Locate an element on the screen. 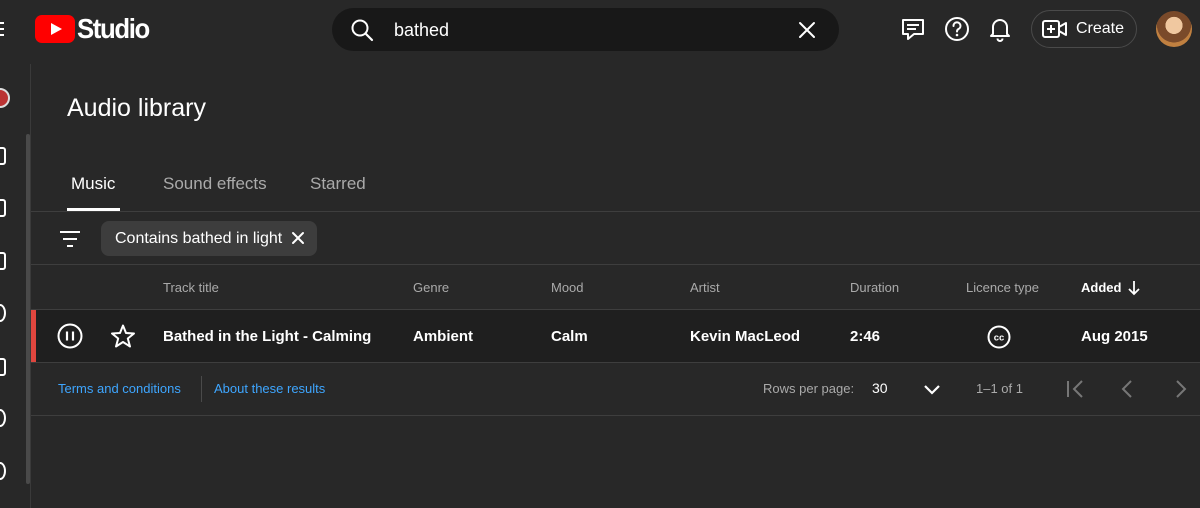 The height and width of the screenshot is (508, 1200). logo-text: Studio is located at coordinates (113, 28).